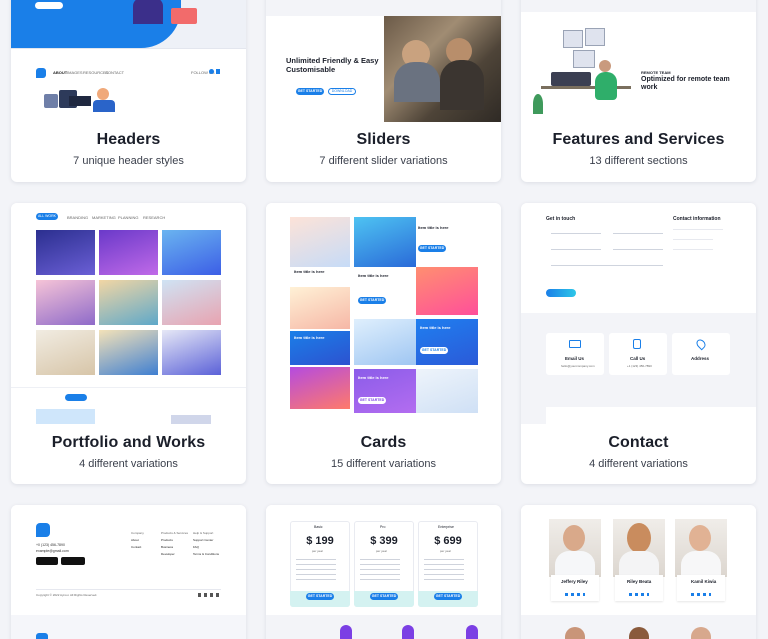 This screenshot has width=768, height=639. What do you see at coordinates (383, 139) in the screenshot?
I see `card-title: Sliders` at bounding box center [383, 139].